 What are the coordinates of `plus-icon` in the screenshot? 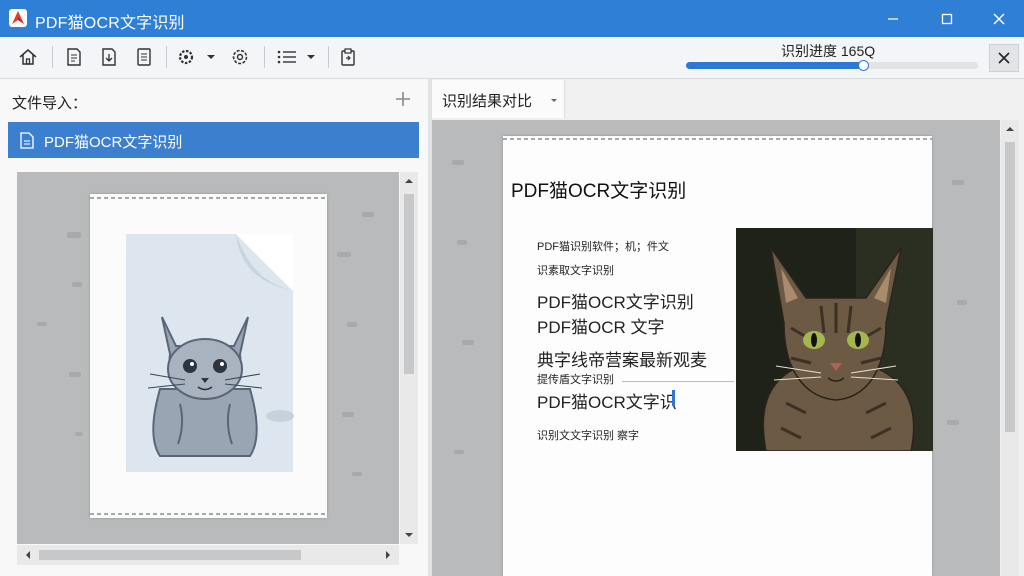 It's located at (403, 99).